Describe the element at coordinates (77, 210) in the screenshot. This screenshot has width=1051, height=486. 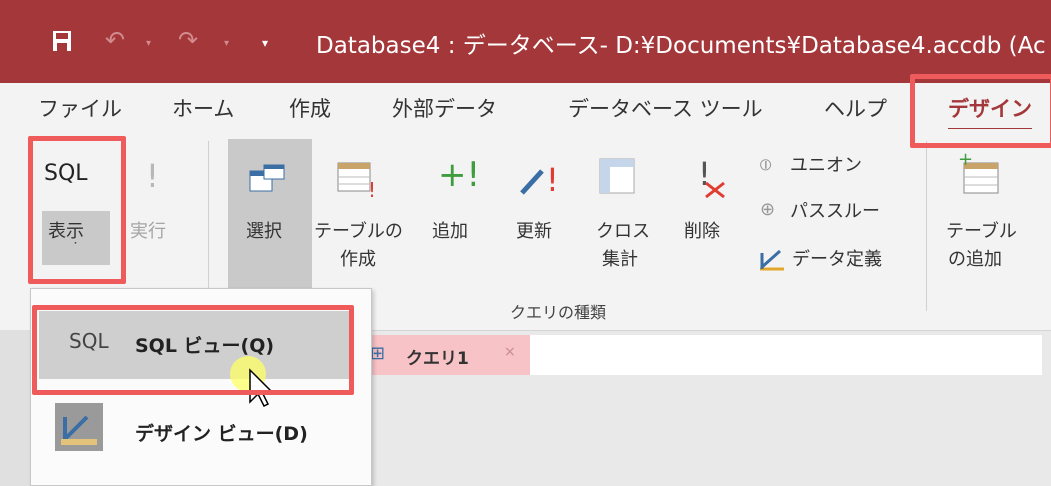
I see `highlight-view-button` at that location.